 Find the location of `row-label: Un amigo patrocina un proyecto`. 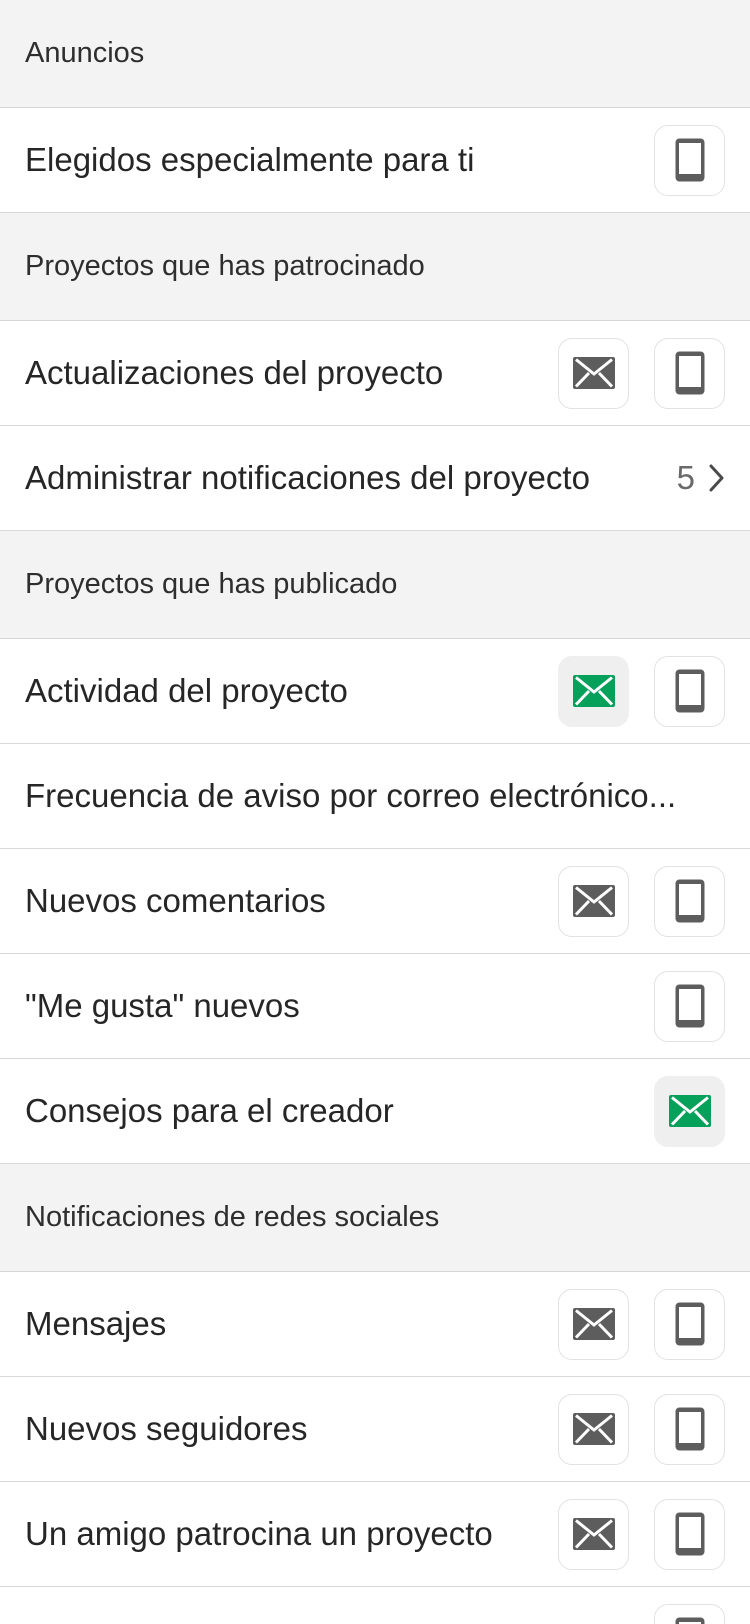

row-label: Un amigo patrocina un proyecto is located at coordinates (259, 1533).